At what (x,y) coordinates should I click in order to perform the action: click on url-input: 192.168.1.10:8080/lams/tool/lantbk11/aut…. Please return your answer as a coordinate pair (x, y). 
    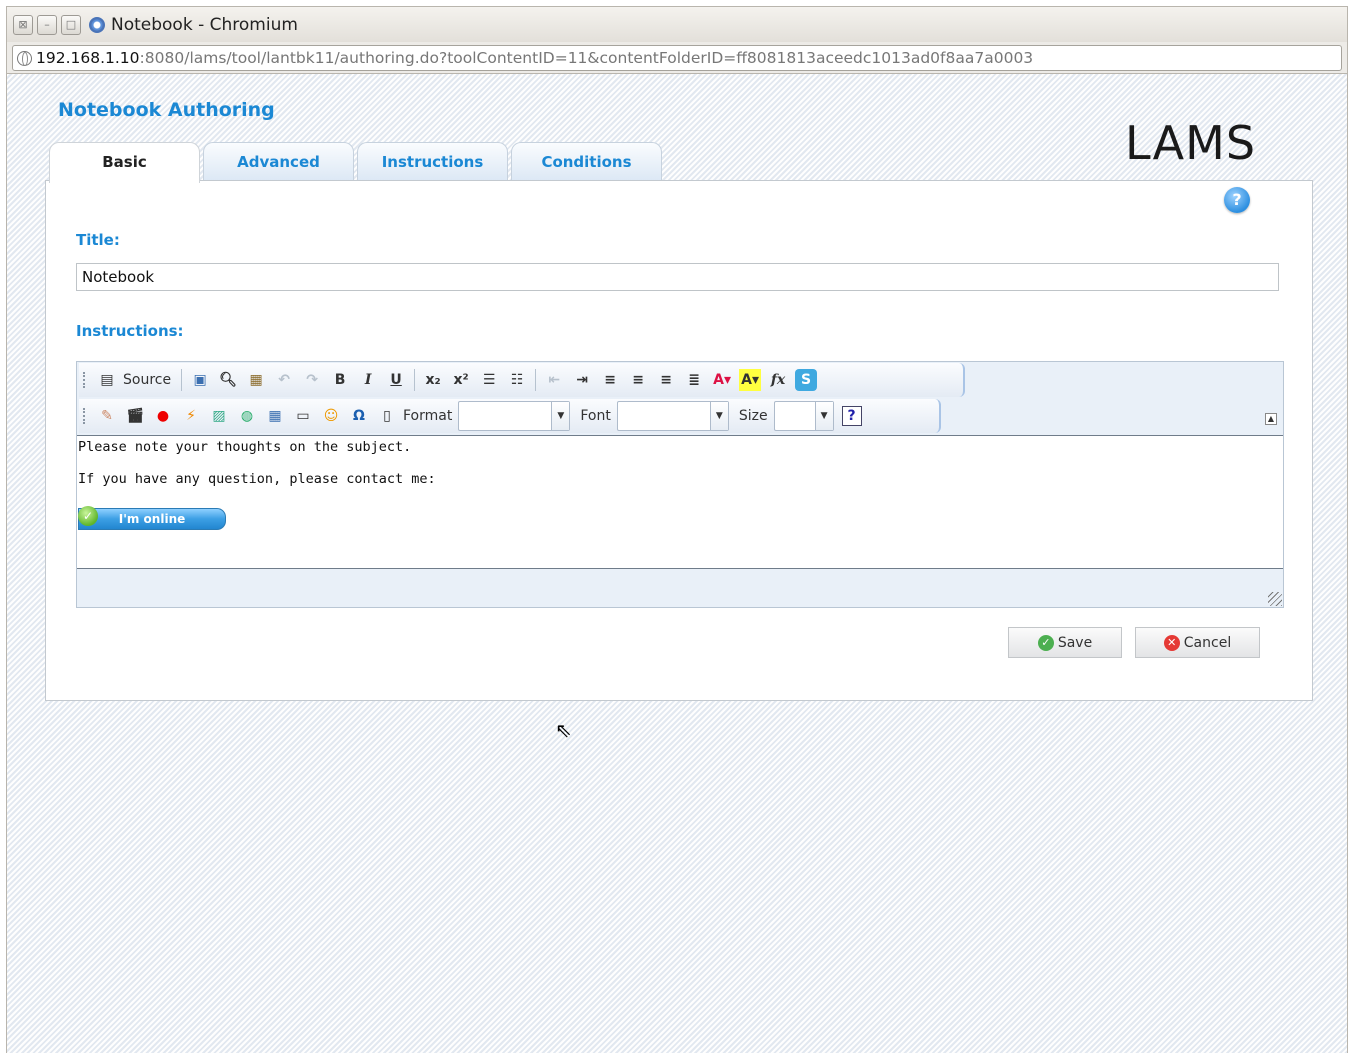
    Looking at the image, I should click on (677, 58).